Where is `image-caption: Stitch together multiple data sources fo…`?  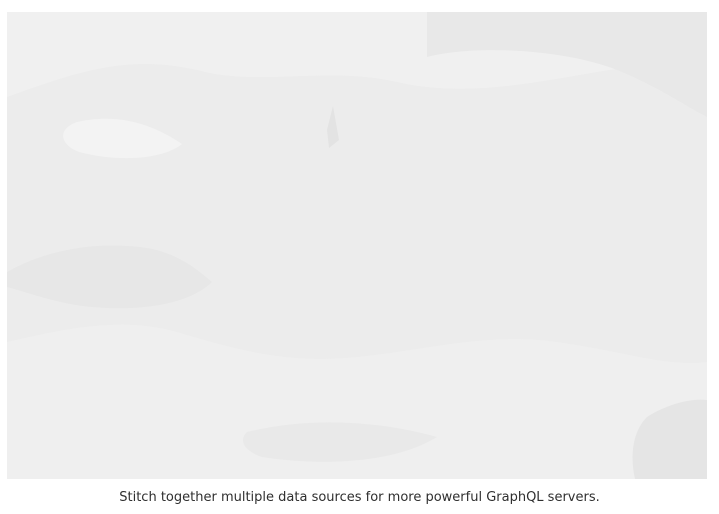
image-caption: Stitch together multiple data sources fo… is located at coordinates (359, 497).